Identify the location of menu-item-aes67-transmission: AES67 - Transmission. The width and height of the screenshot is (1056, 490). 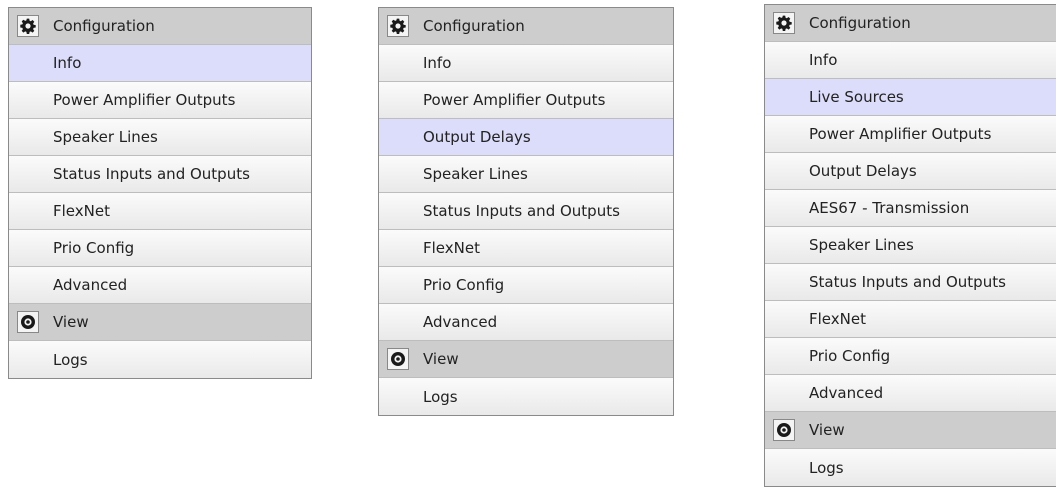
(910, 208).